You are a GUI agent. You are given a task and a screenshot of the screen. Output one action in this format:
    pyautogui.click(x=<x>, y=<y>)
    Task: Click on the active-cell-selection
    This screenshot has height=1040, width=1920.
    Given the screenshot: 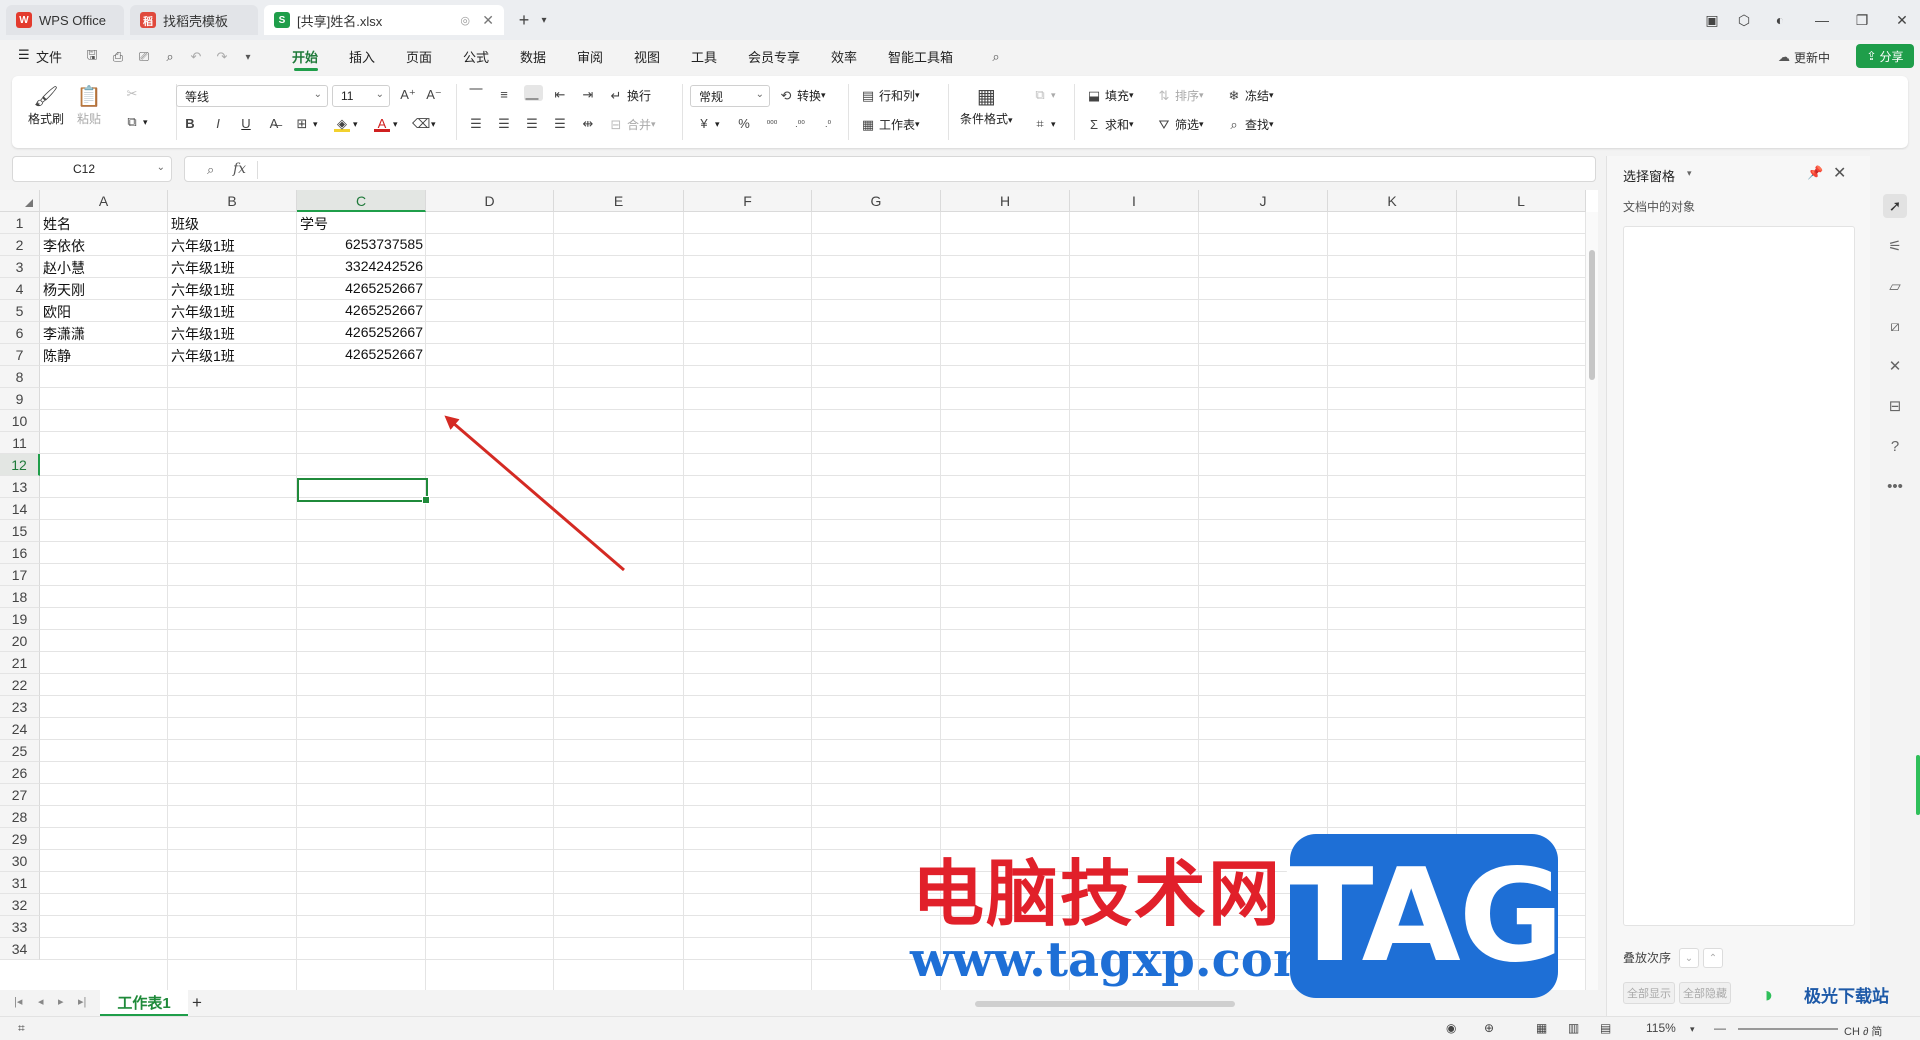 What is the action you would take?
    pyautogui.click(x=363, y=491)
    